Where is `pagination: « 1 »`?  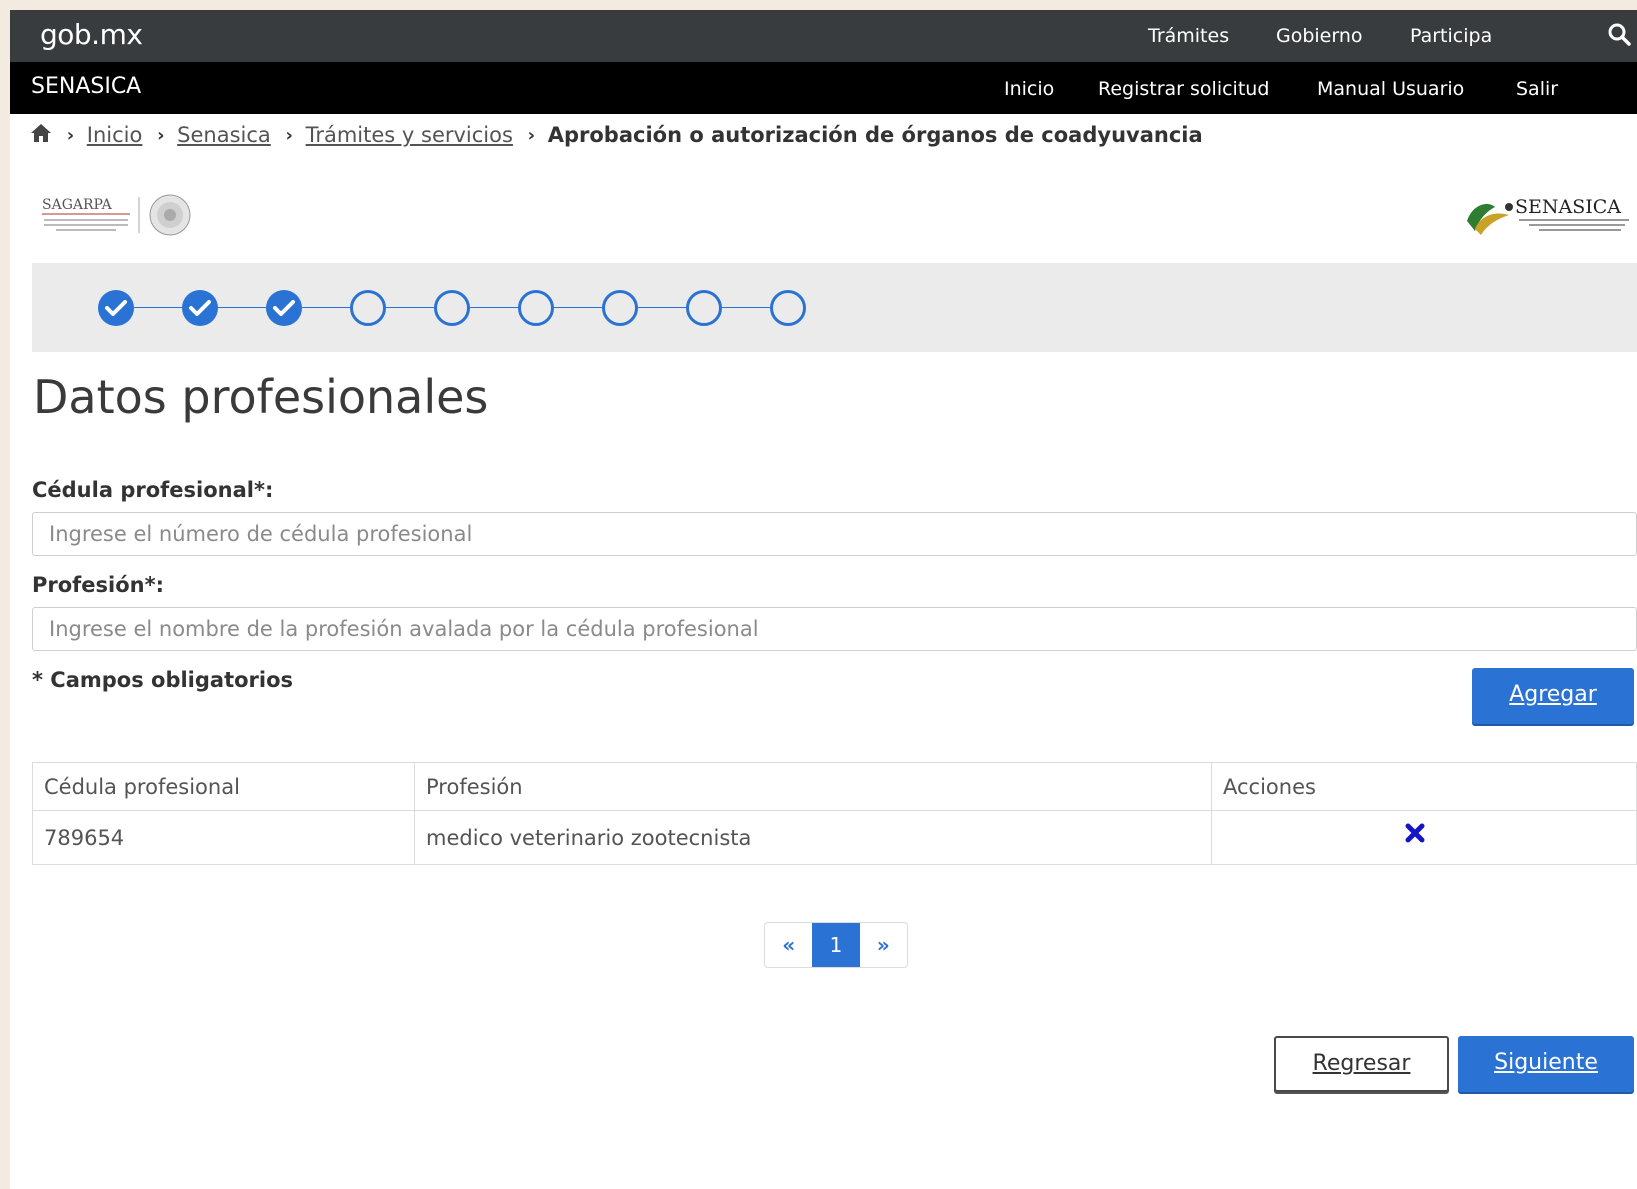 pagination: « 1 » is located at coordinates (836, 945).